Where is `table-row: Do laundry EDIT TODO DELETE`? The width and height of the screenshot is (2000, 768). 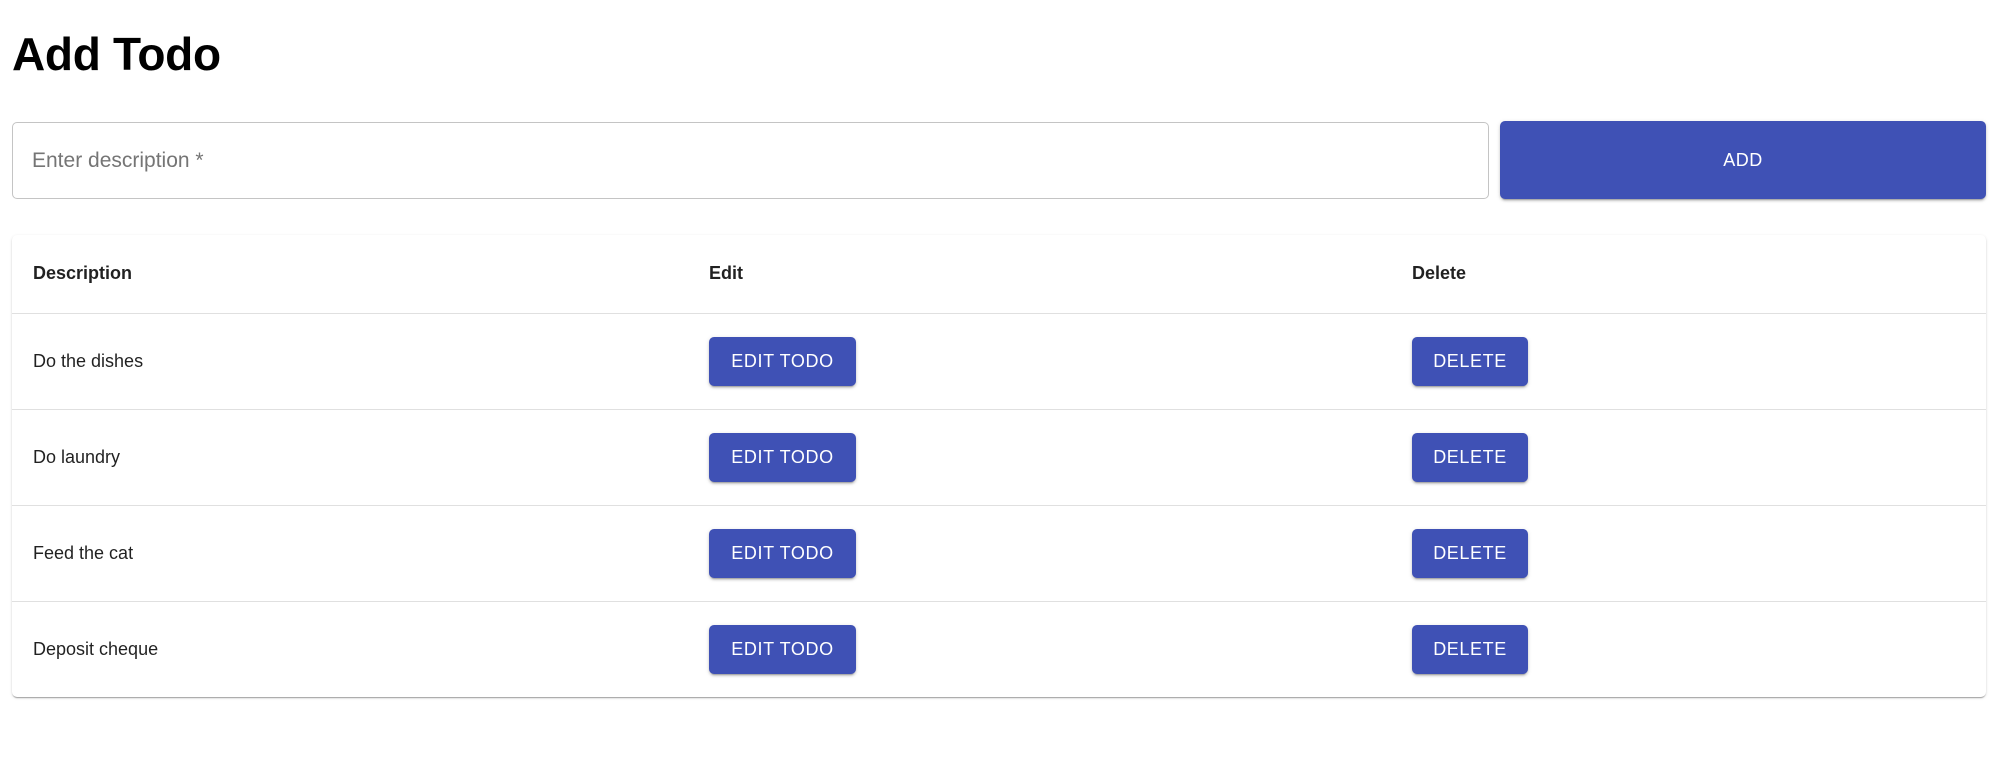
table-row: Do laundry EDIT TODO DELETE is located at coordinates (999, 457).